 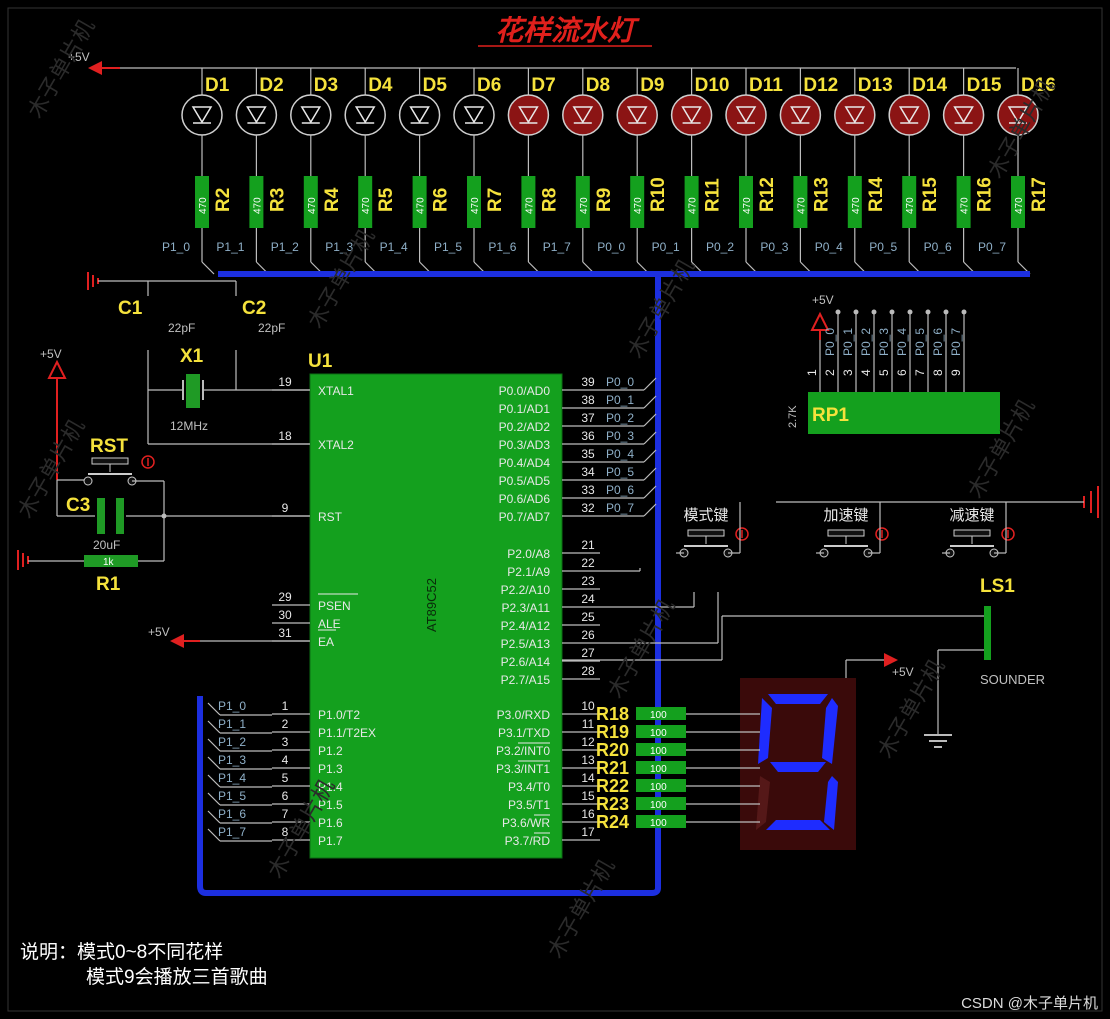 I want to click on rp1-power-label: +5V, so click(x=823, y=300).